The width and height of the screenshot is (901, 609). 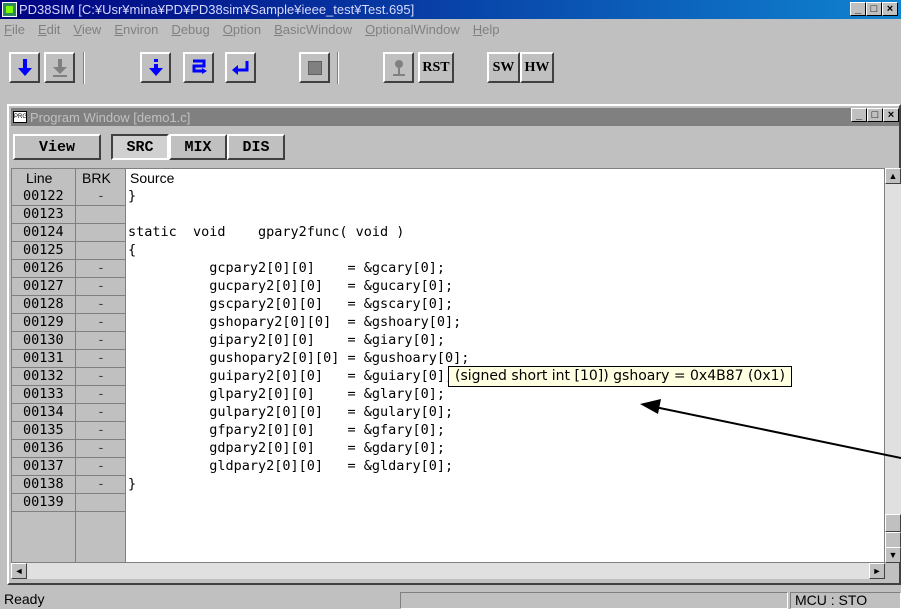 What do you see at coordinates (448, 197) in the screenshot?
I see `table-row: 00122-}` at bounding box center [448, 197].